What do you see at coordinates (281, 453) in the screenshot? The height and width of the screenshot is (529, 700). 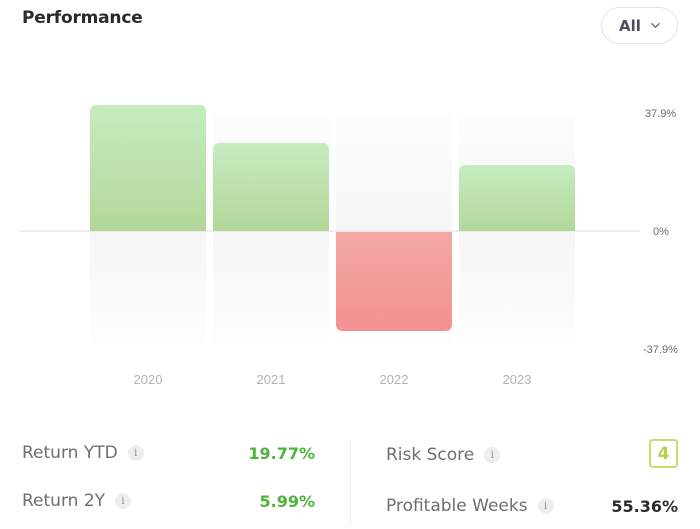 I see `return-ytd-value: 19.77%` at bounding box center [281, 453].